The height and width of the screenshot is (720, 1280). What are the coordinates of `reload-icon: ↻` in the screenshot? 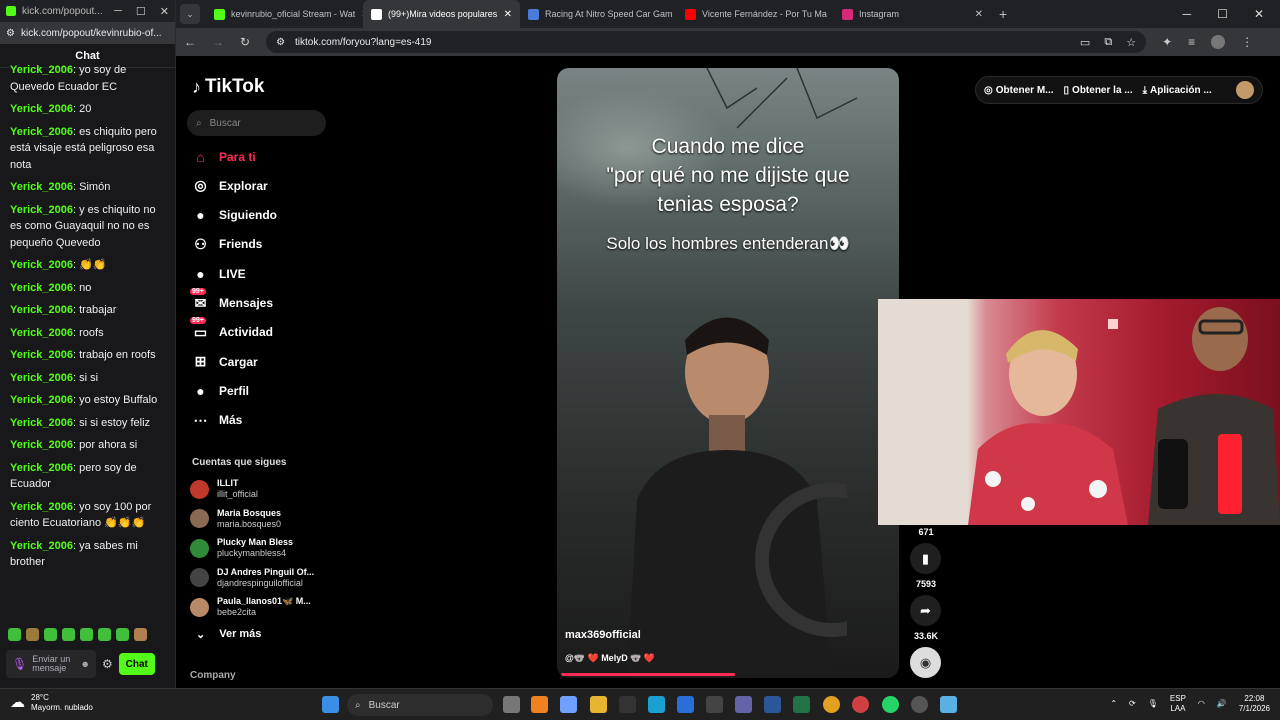 It's located at (245, 42).